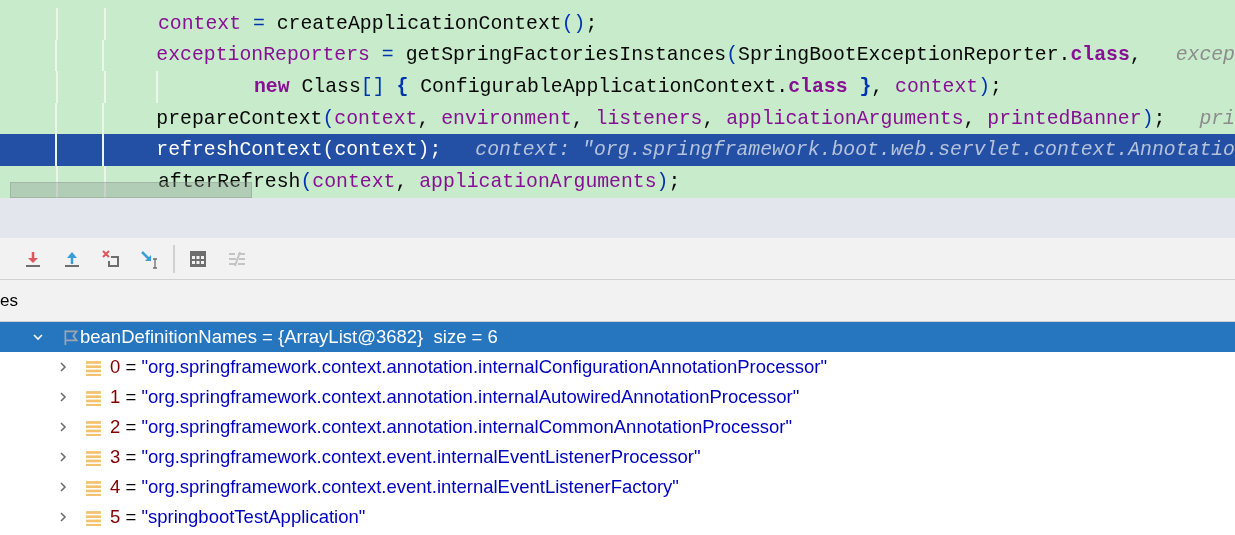 The width and height of the screenshot is (1235, 535). I want to click on variable-value: {ArrayList@3682}, so click(351, 336).